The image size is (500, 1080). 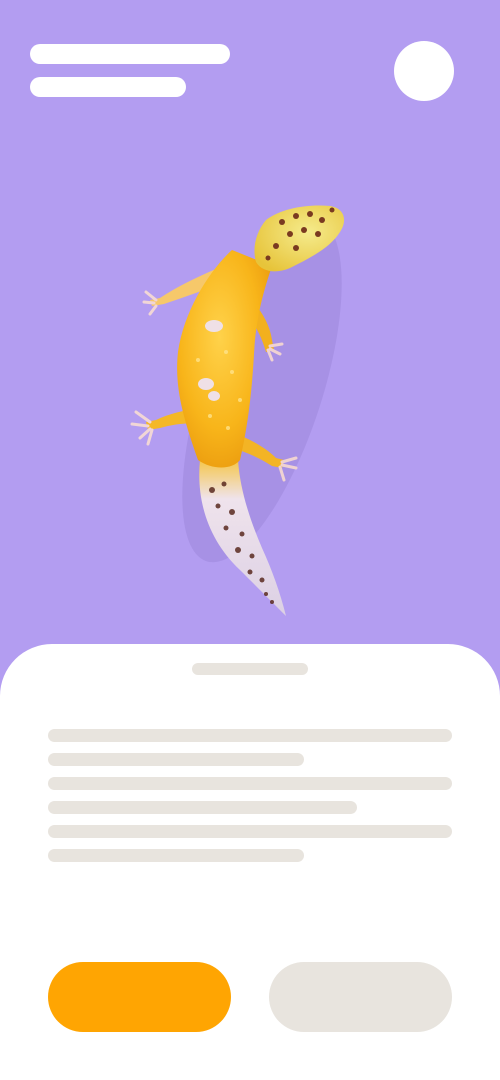 What do you see at coordinates (108, 87) in the screenshot?
I see `subtitle-placeholder` at bounding box center [108, 87].